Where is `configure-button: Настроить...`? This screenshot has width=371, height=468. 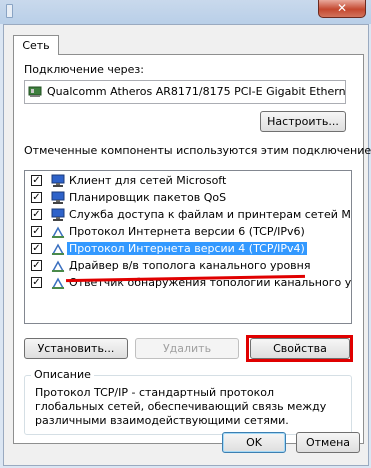
configure-button: Настроить... is located at coordinates (303, 121).